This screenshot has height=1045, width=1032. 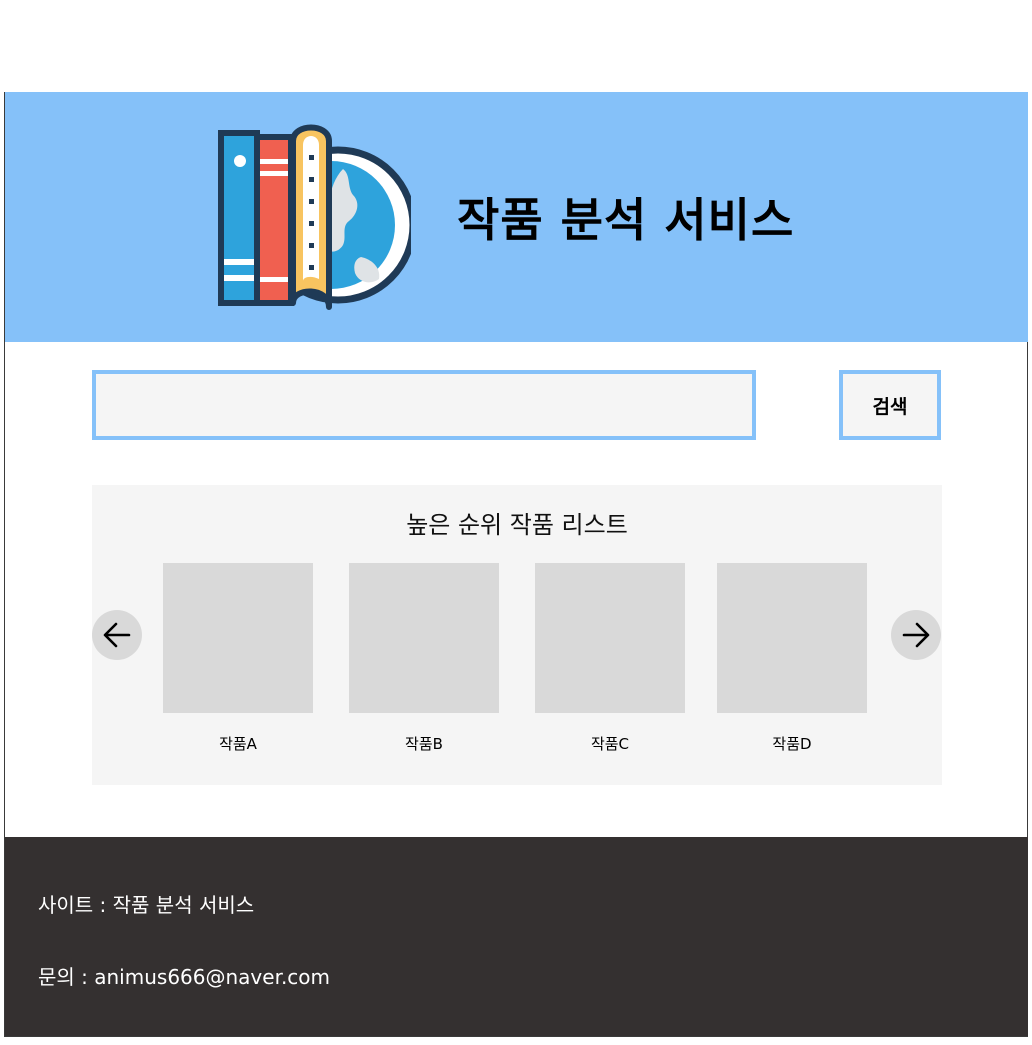 What do you see at coordinates (610, 744) in the screenshot?
I see `work-label: 작품C` at bounding box center [610, 744].